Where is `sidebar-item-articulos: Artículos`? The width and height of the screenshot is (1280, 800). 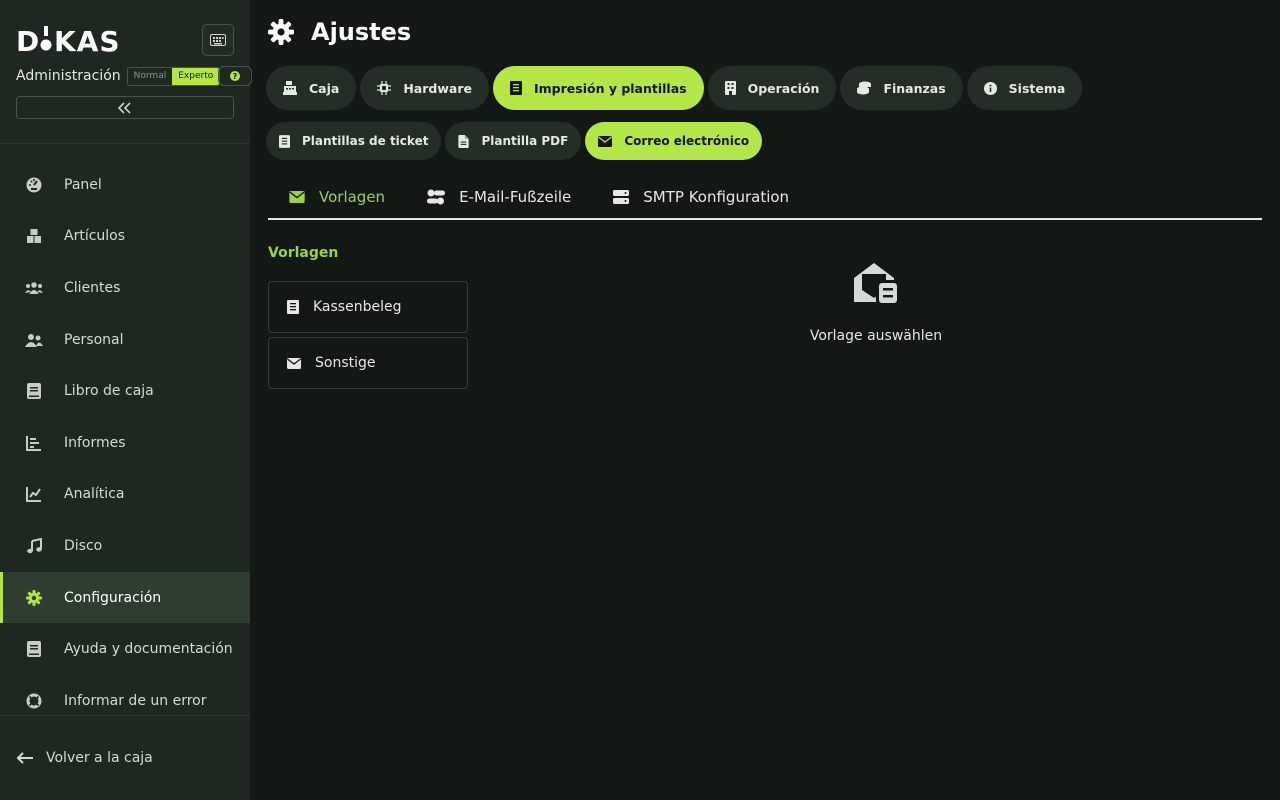 sidebar-item-articulos: Artículos is located at coordinates (125, 237).